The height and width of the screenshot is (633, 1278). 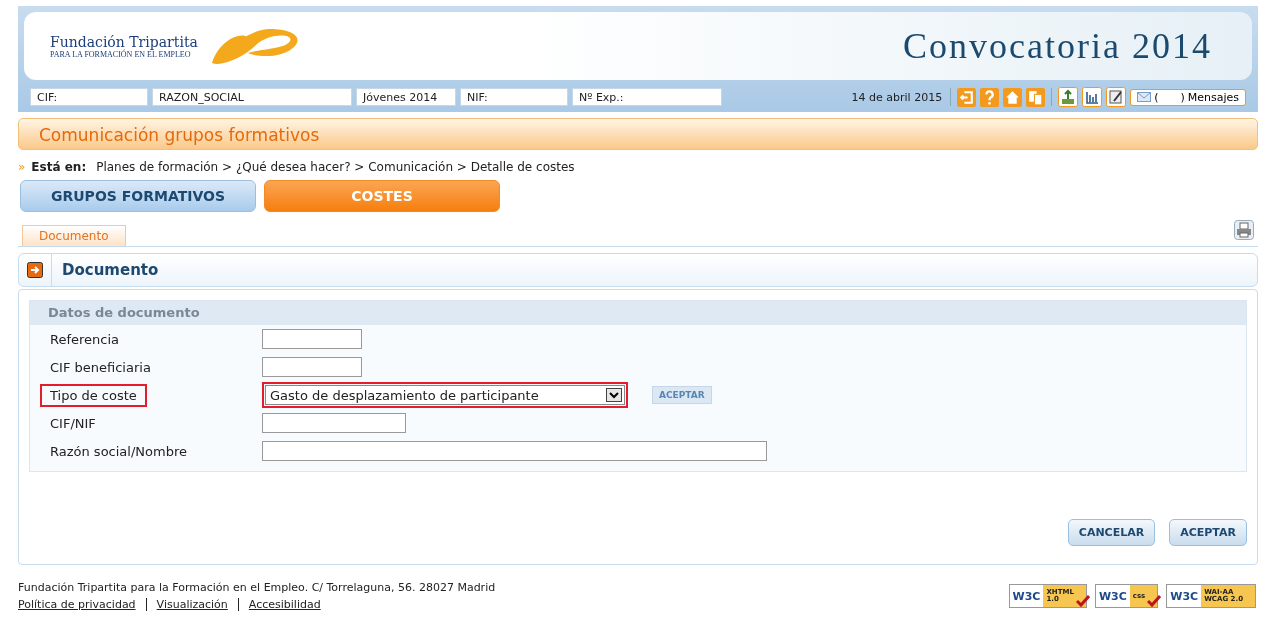 What do you see at coordinates (257, 587) in the screenshot?
I see `footer-address: Fundación Tripartita para la Formación en el Empleo. C/ Torrelaguna, 56. 28027 Madrid` at bounding box center [257, 587].